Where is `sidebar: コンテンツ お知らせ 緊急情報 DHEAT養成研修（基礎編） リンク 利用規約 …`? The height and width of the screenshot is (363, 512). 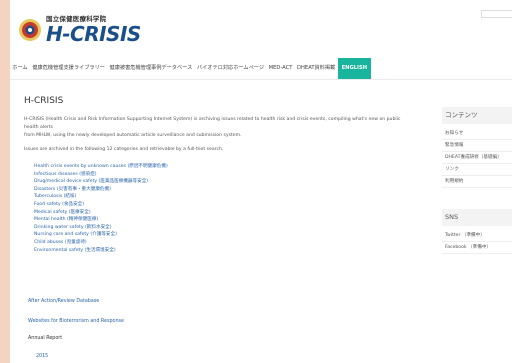 sidebar: コンテンツ お知らせ 緊急情報 DHEAT養成研修（基礎編） リンク 利用規約 … is located at coordinates (477, 180).